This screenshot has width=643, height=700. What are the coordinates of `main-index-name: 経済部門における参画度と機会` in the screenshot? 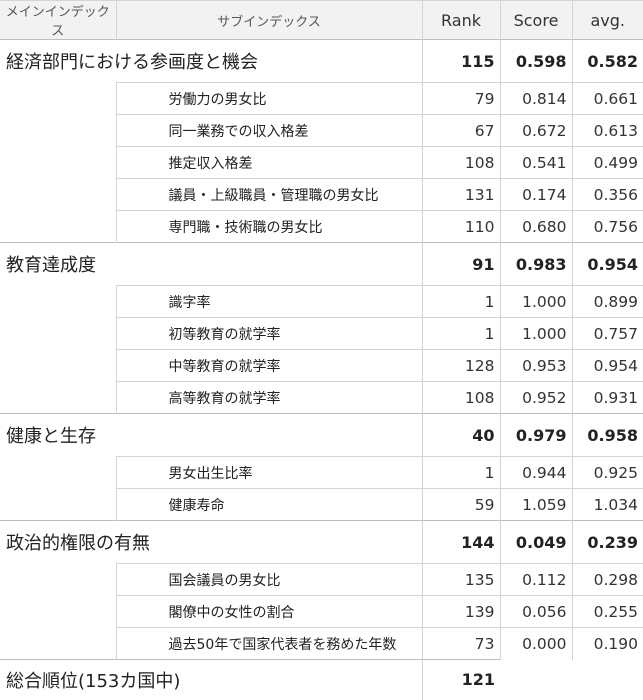 It's located at (211, 61).